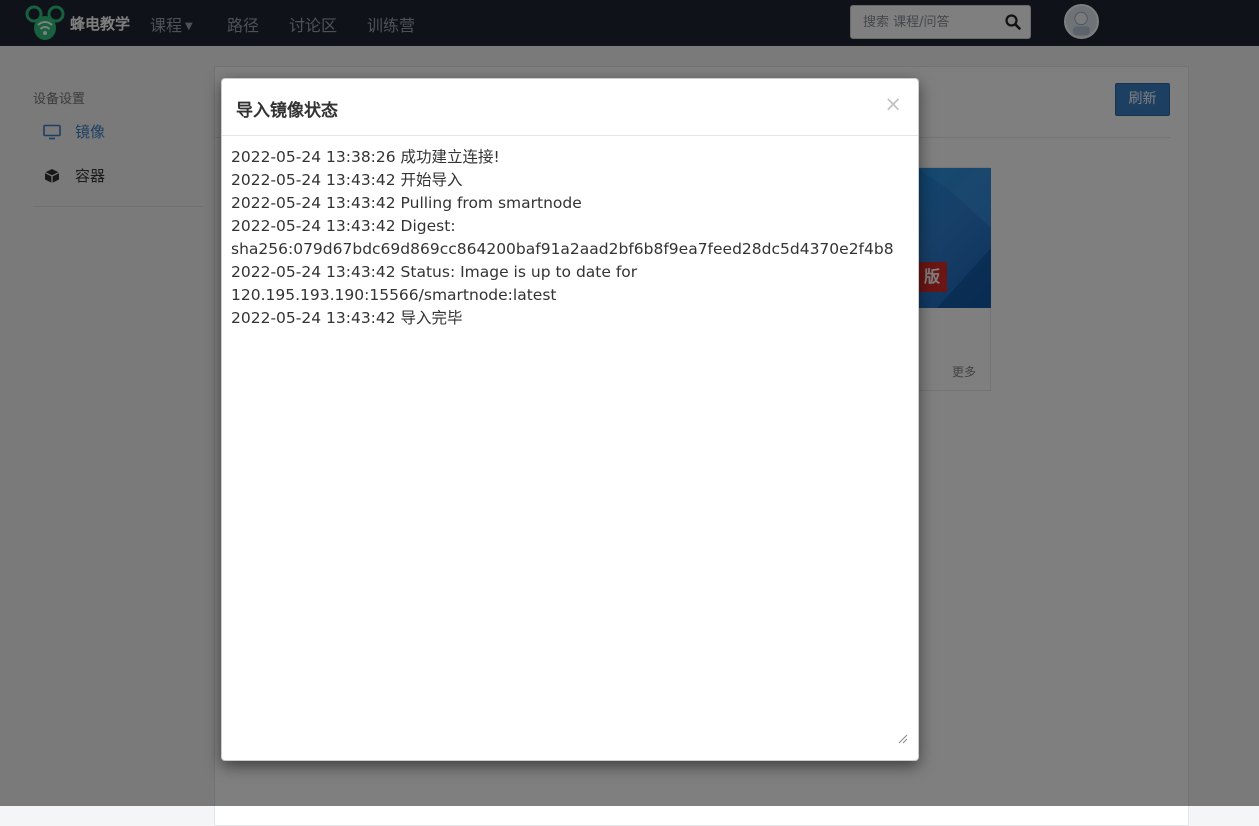  I want to click on resize-grip-icon, so click(903, 739).